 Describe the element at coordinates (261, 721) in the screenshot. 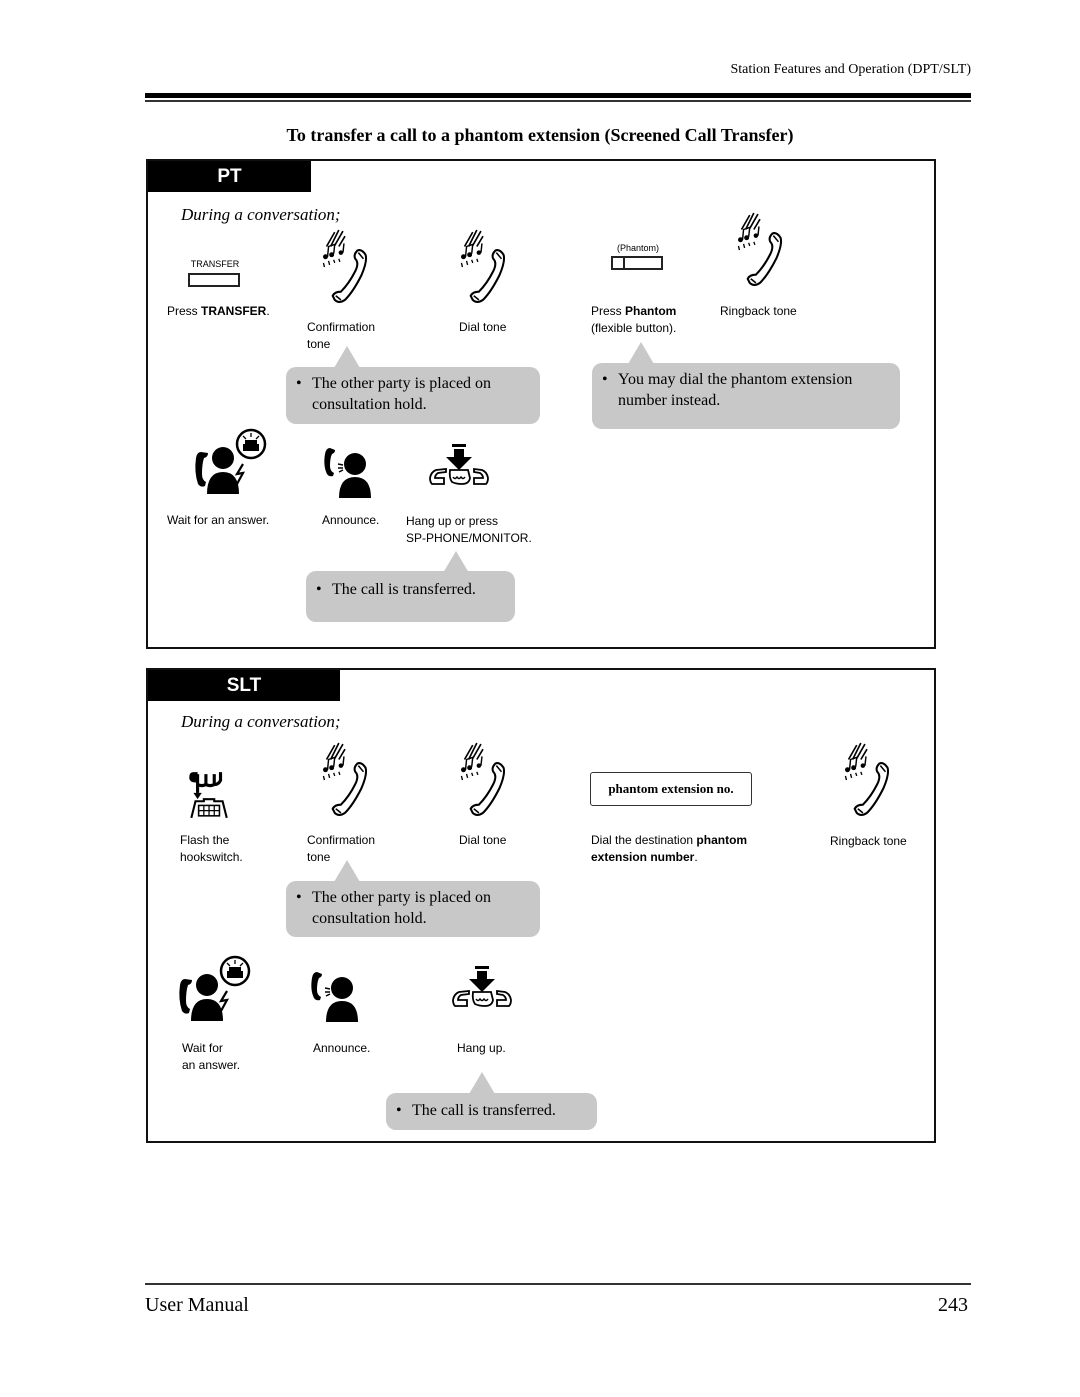

I see `slt-intro: During a conversation;` at that location.